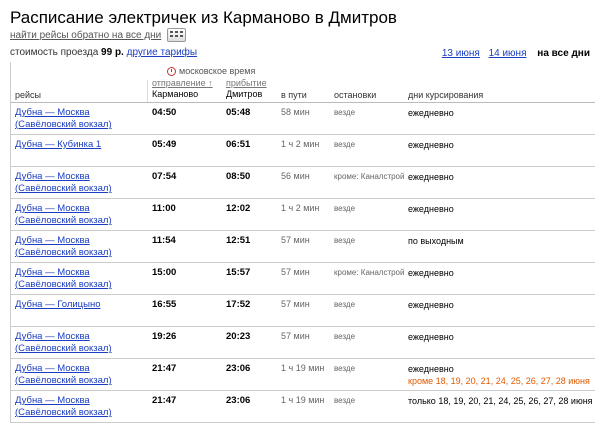 The width and height of the screenshot is (600, 423). What do you see at coordinates (85, 35) in the screenshot?
I see `reverse-search-link: найти рейсы обратно на все дни` at bounding box center [85, 35].